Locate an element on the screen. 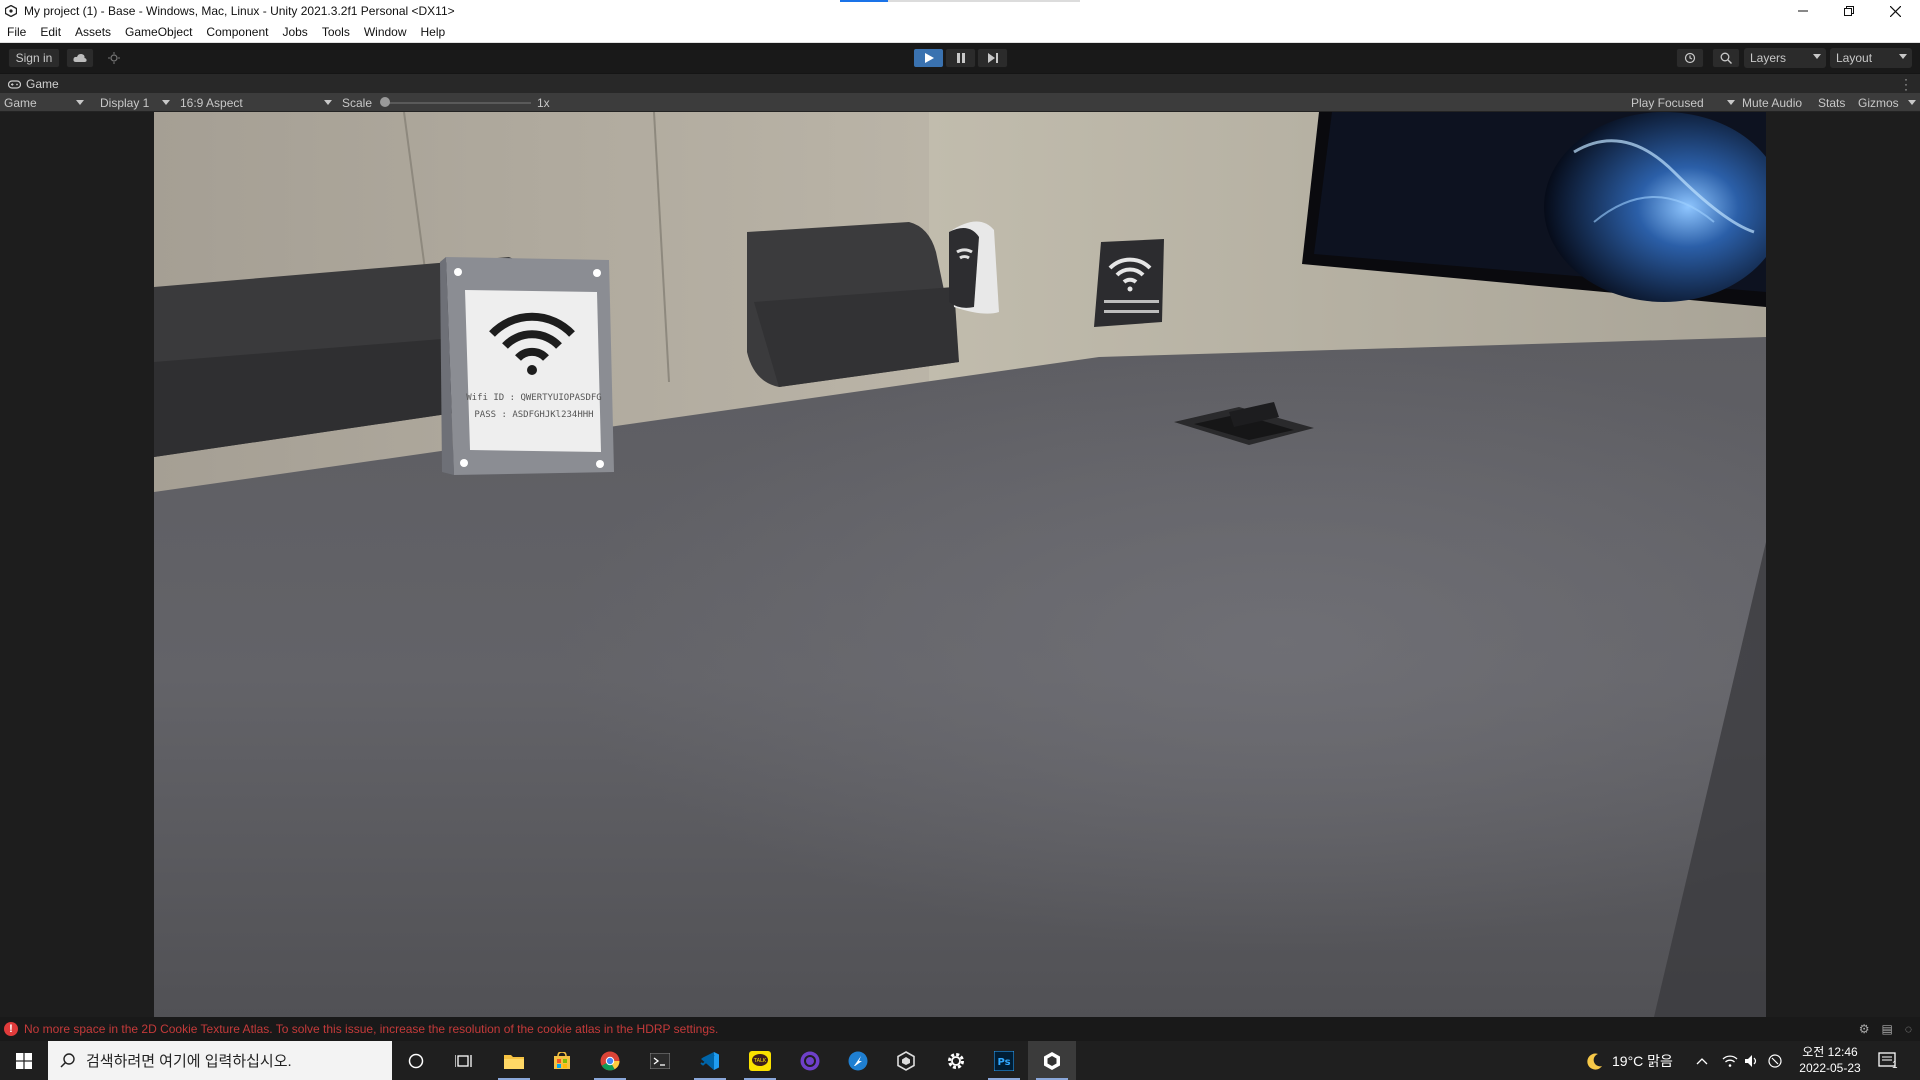 This screenshot has width=1920, height=1080. vscode-button is located at coordinates (710, 1060).